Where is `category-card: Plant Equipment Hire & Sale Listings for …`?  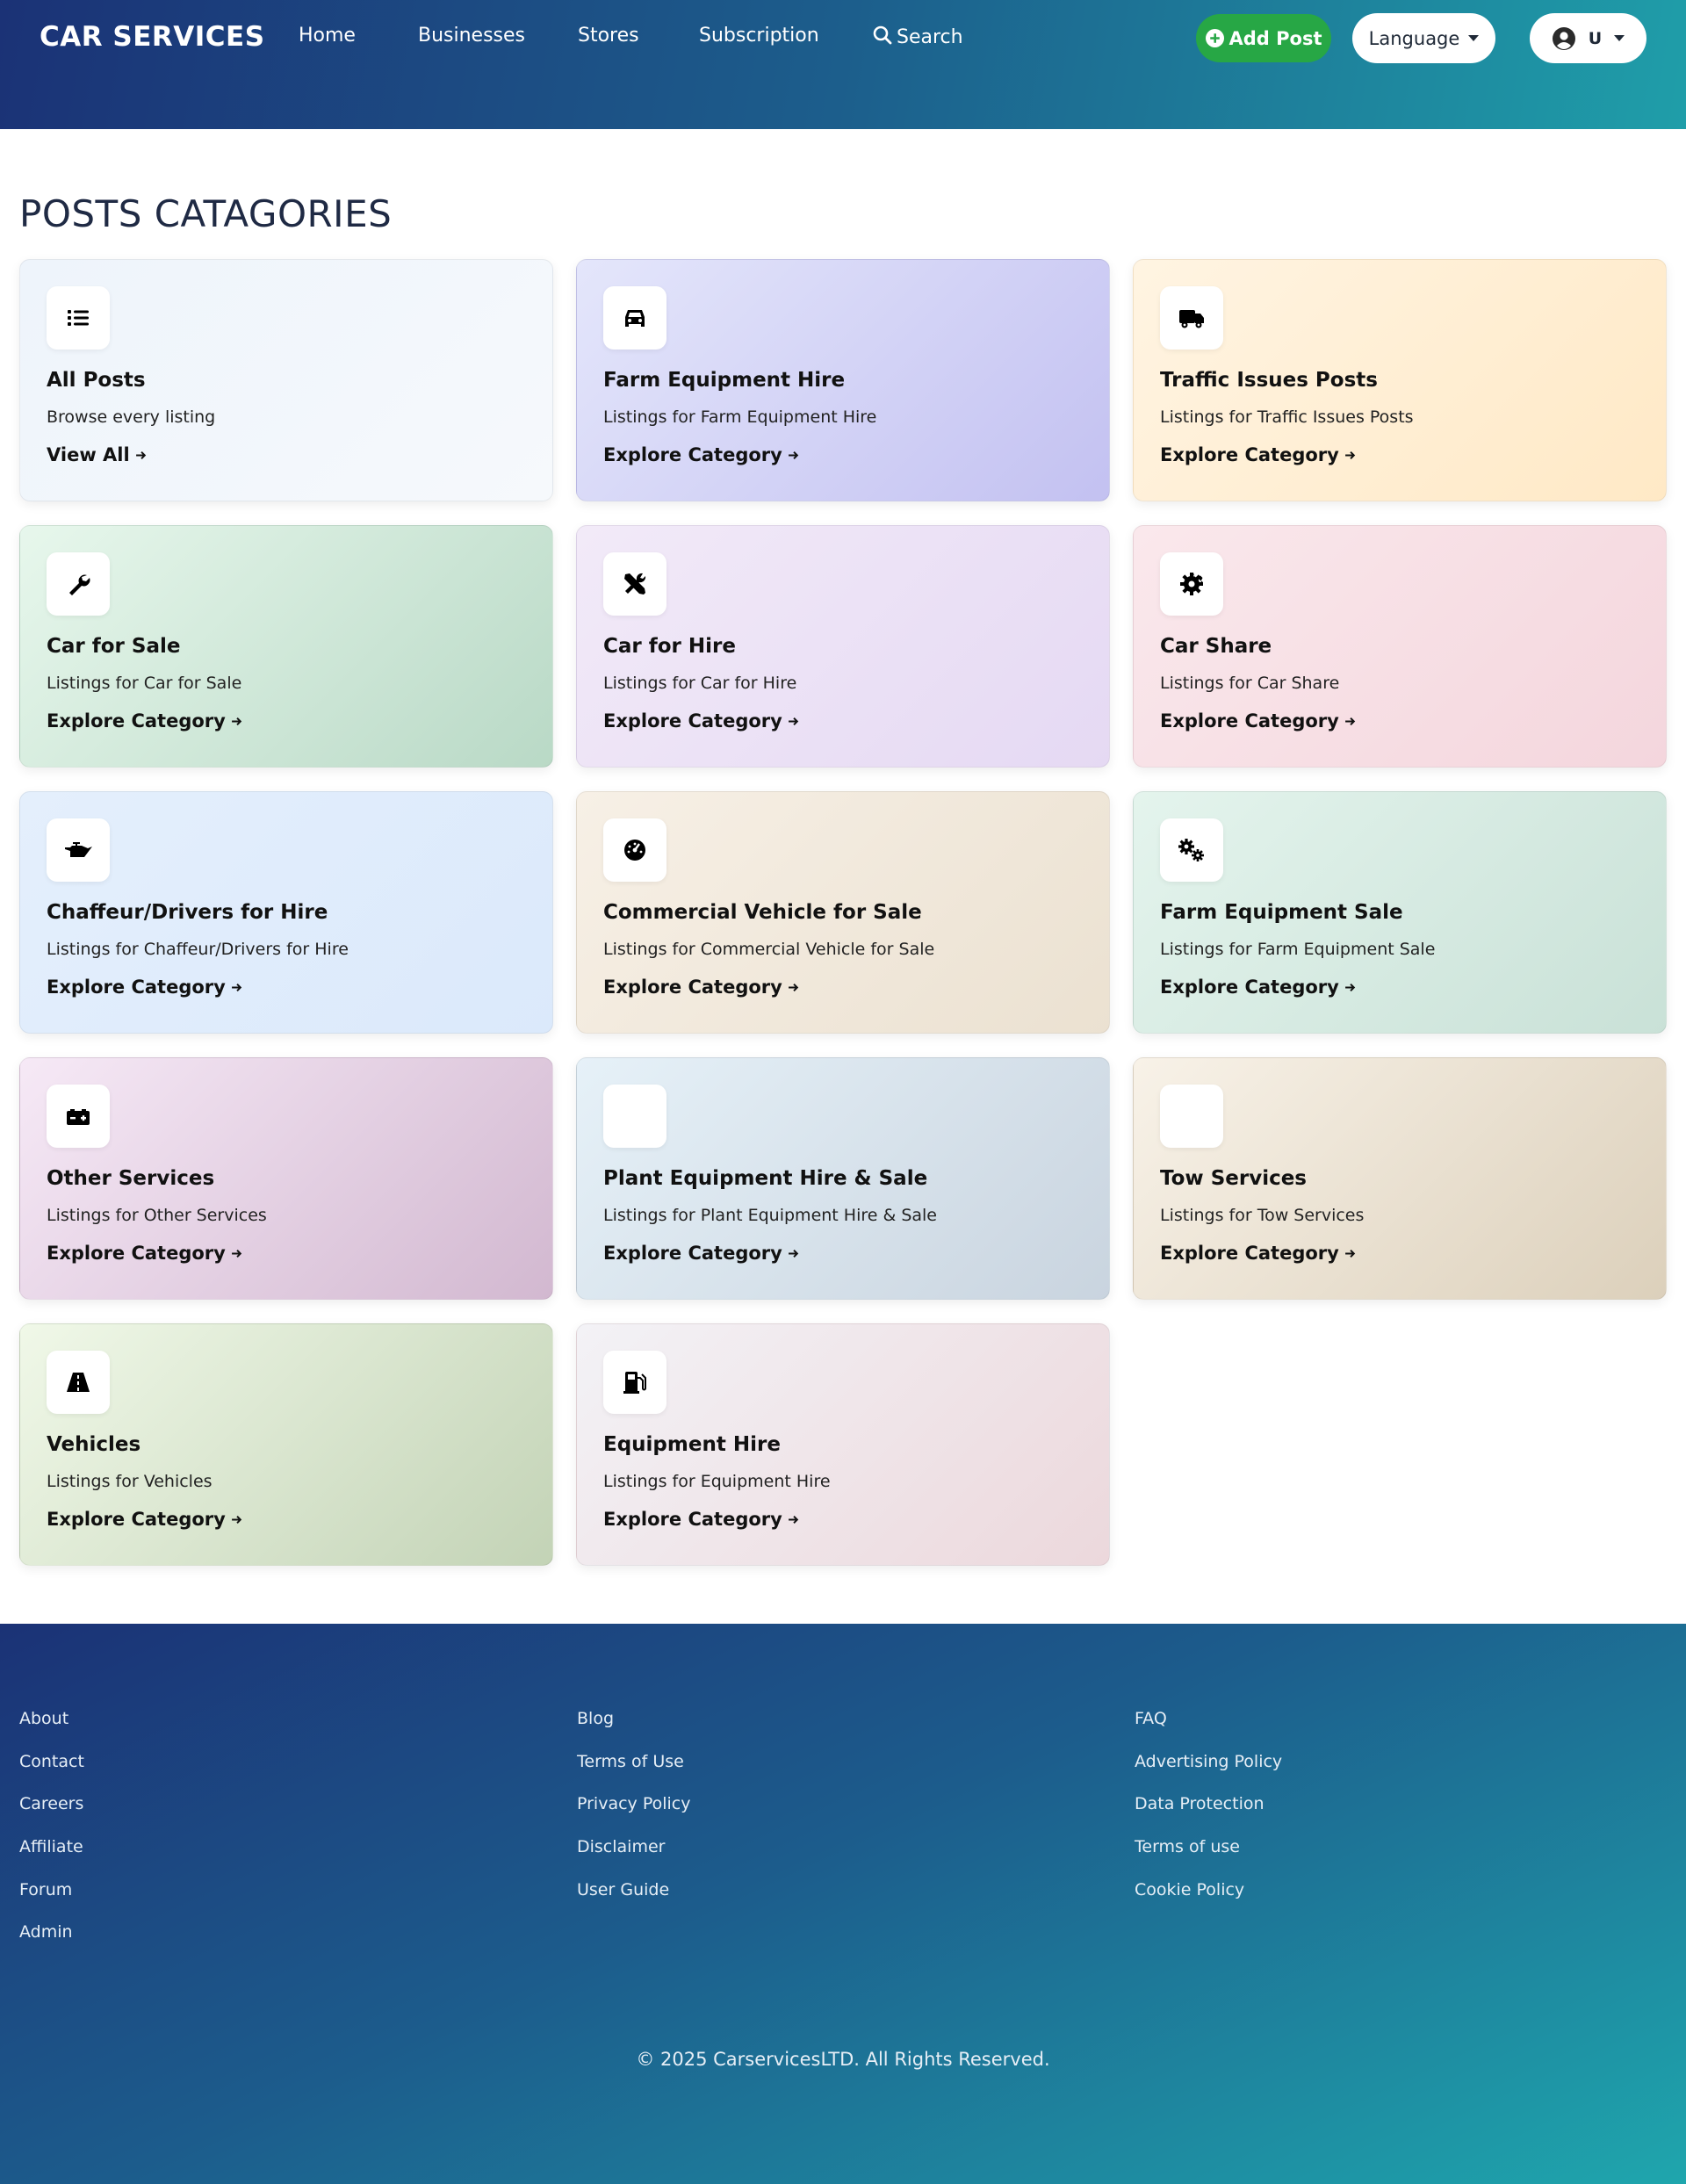 category-card: Plant Equipment Hire & Sale Listings for … is located at coordinates (843, 1178).